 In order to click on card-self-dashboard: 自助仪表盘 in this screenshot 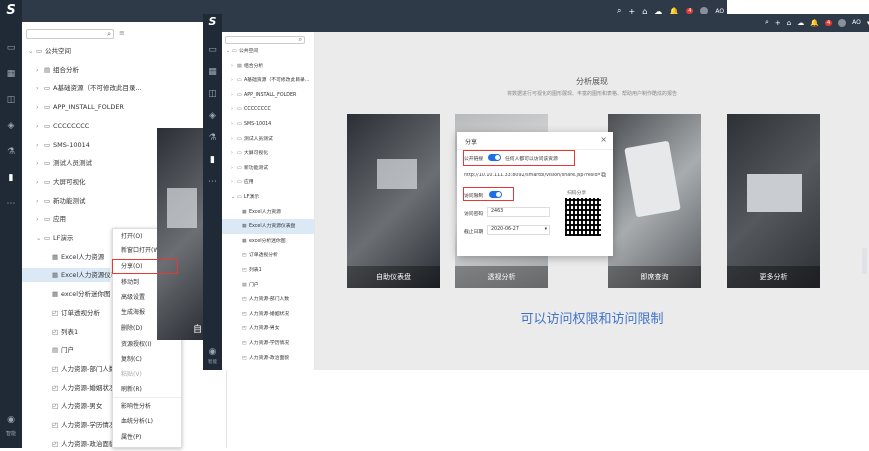, I will do `click(393, 201)`.